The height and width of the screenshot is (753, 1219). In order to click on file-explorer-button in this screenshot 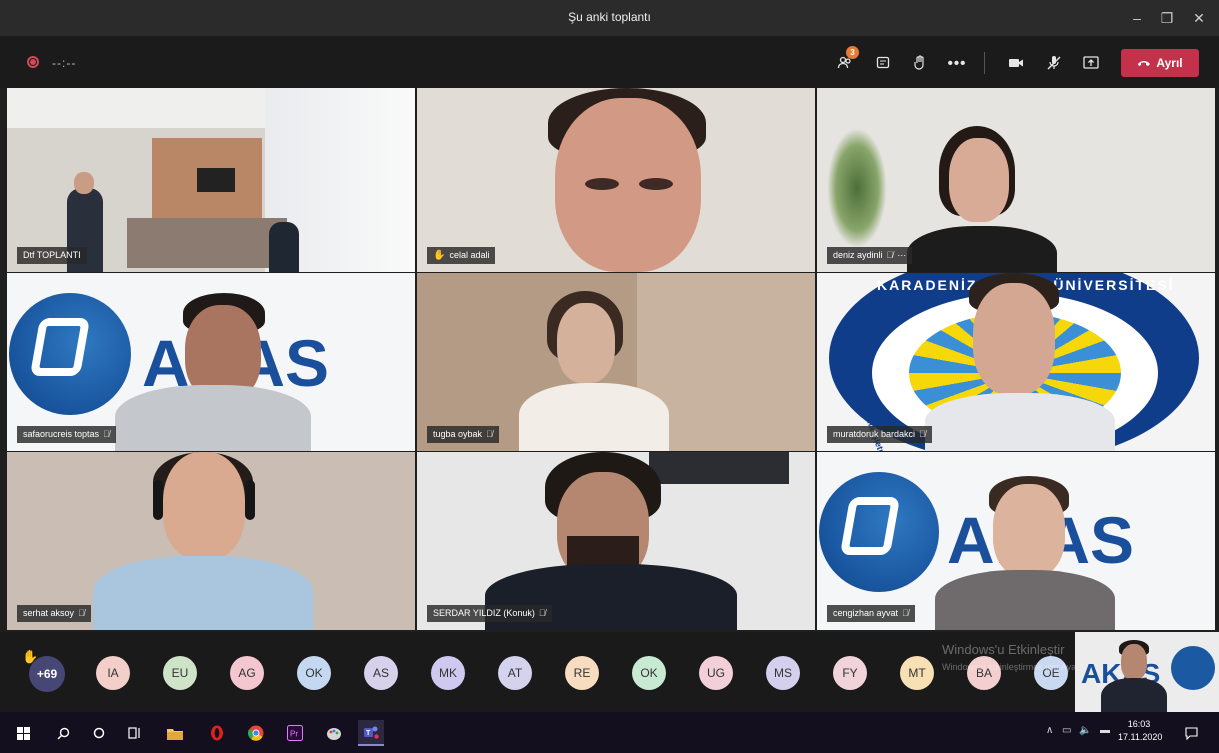, I will do `click(175, 733)`.